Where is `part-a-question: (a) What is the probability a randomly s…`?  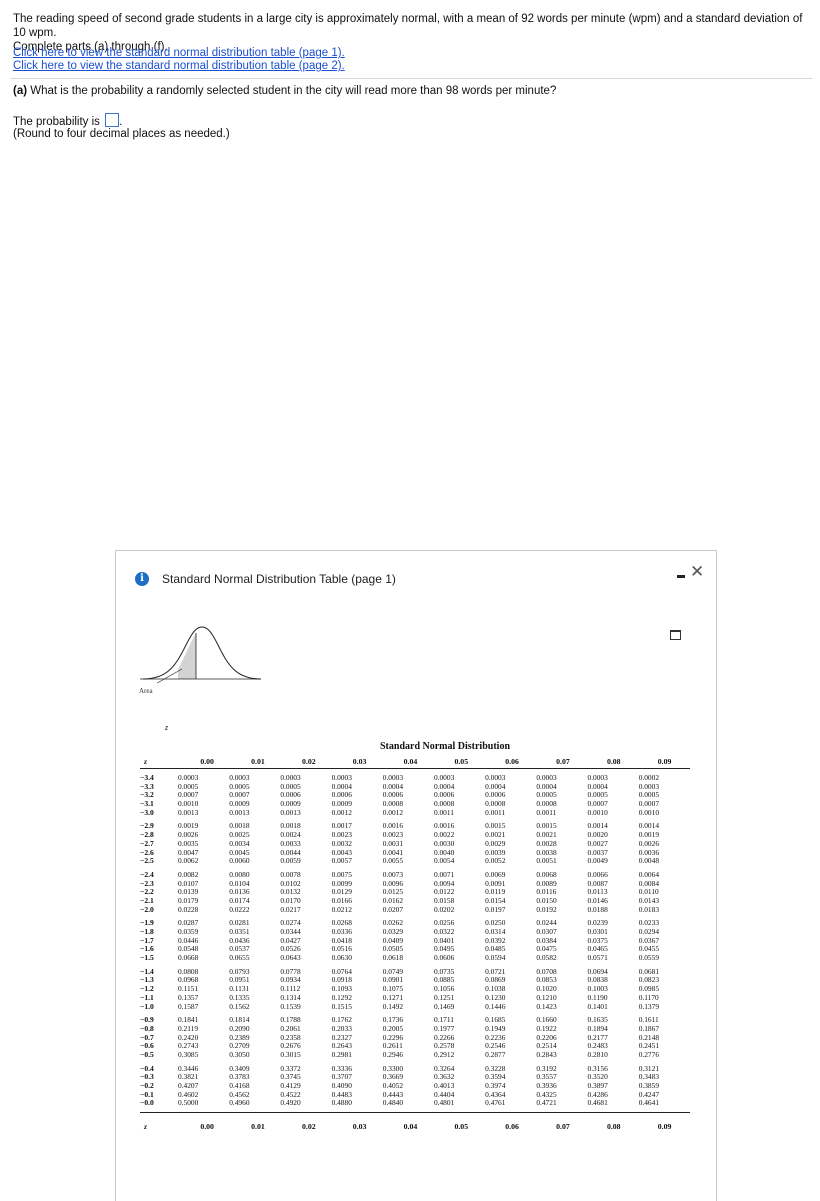
part-a-question: (a) What is the probability a randomly s… is located at coordinates (284, 91).